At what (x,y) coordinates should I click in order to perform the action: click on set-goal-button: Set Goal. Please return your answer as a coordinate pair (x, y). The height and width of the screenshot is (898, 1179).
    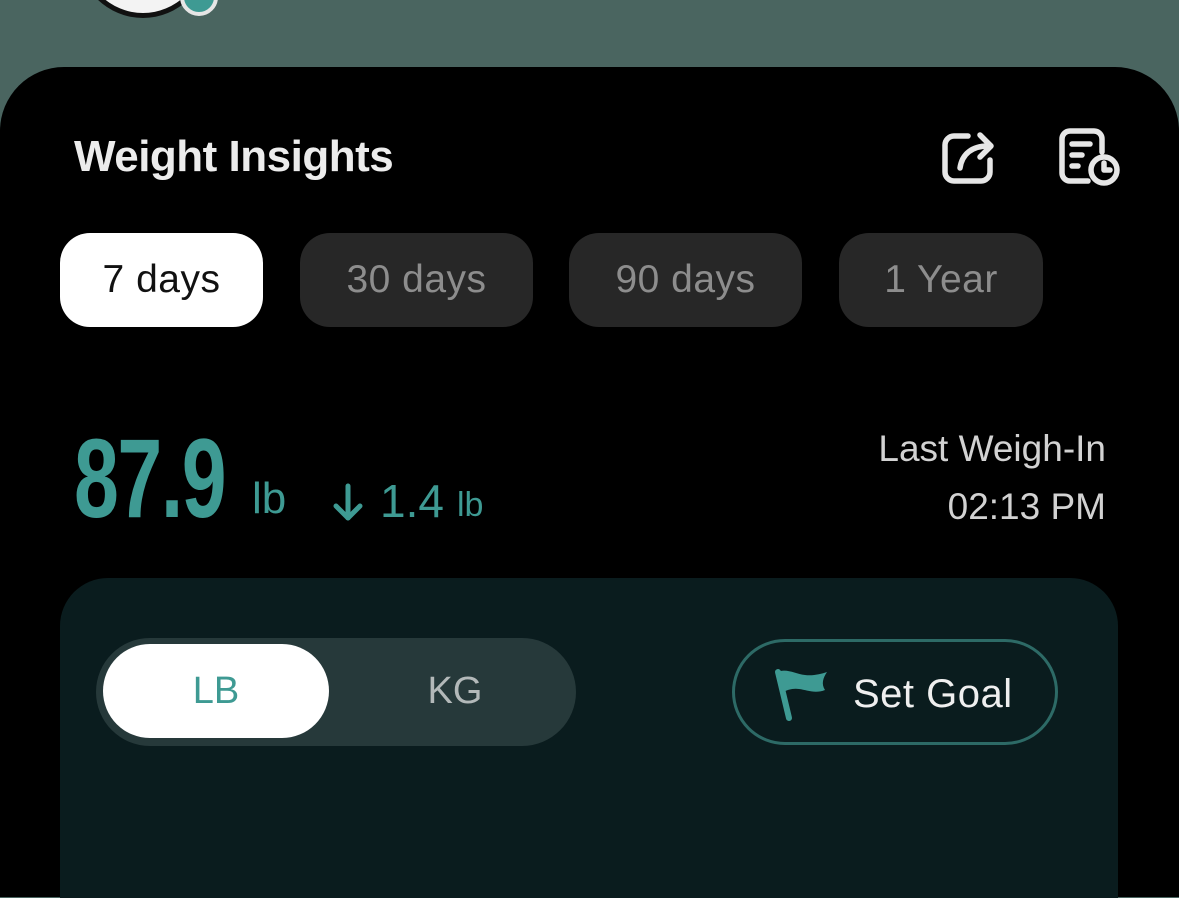
    Looking at the image, I should click on (895, 692).